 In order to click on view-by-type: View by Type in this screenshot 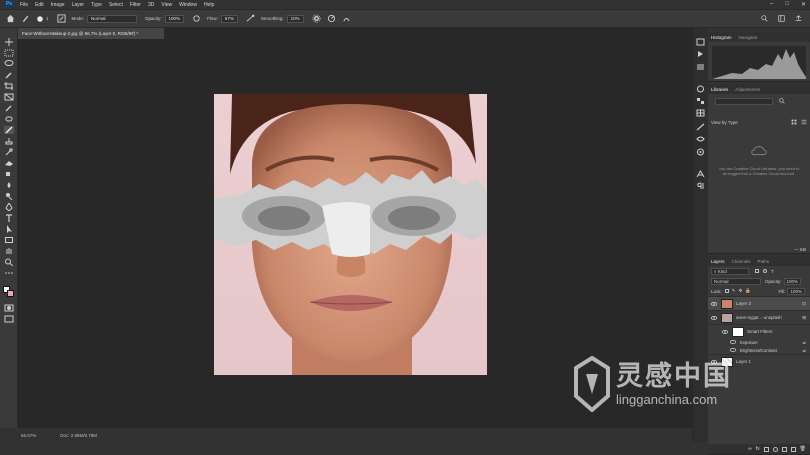, I will do `click(724, 122)`.